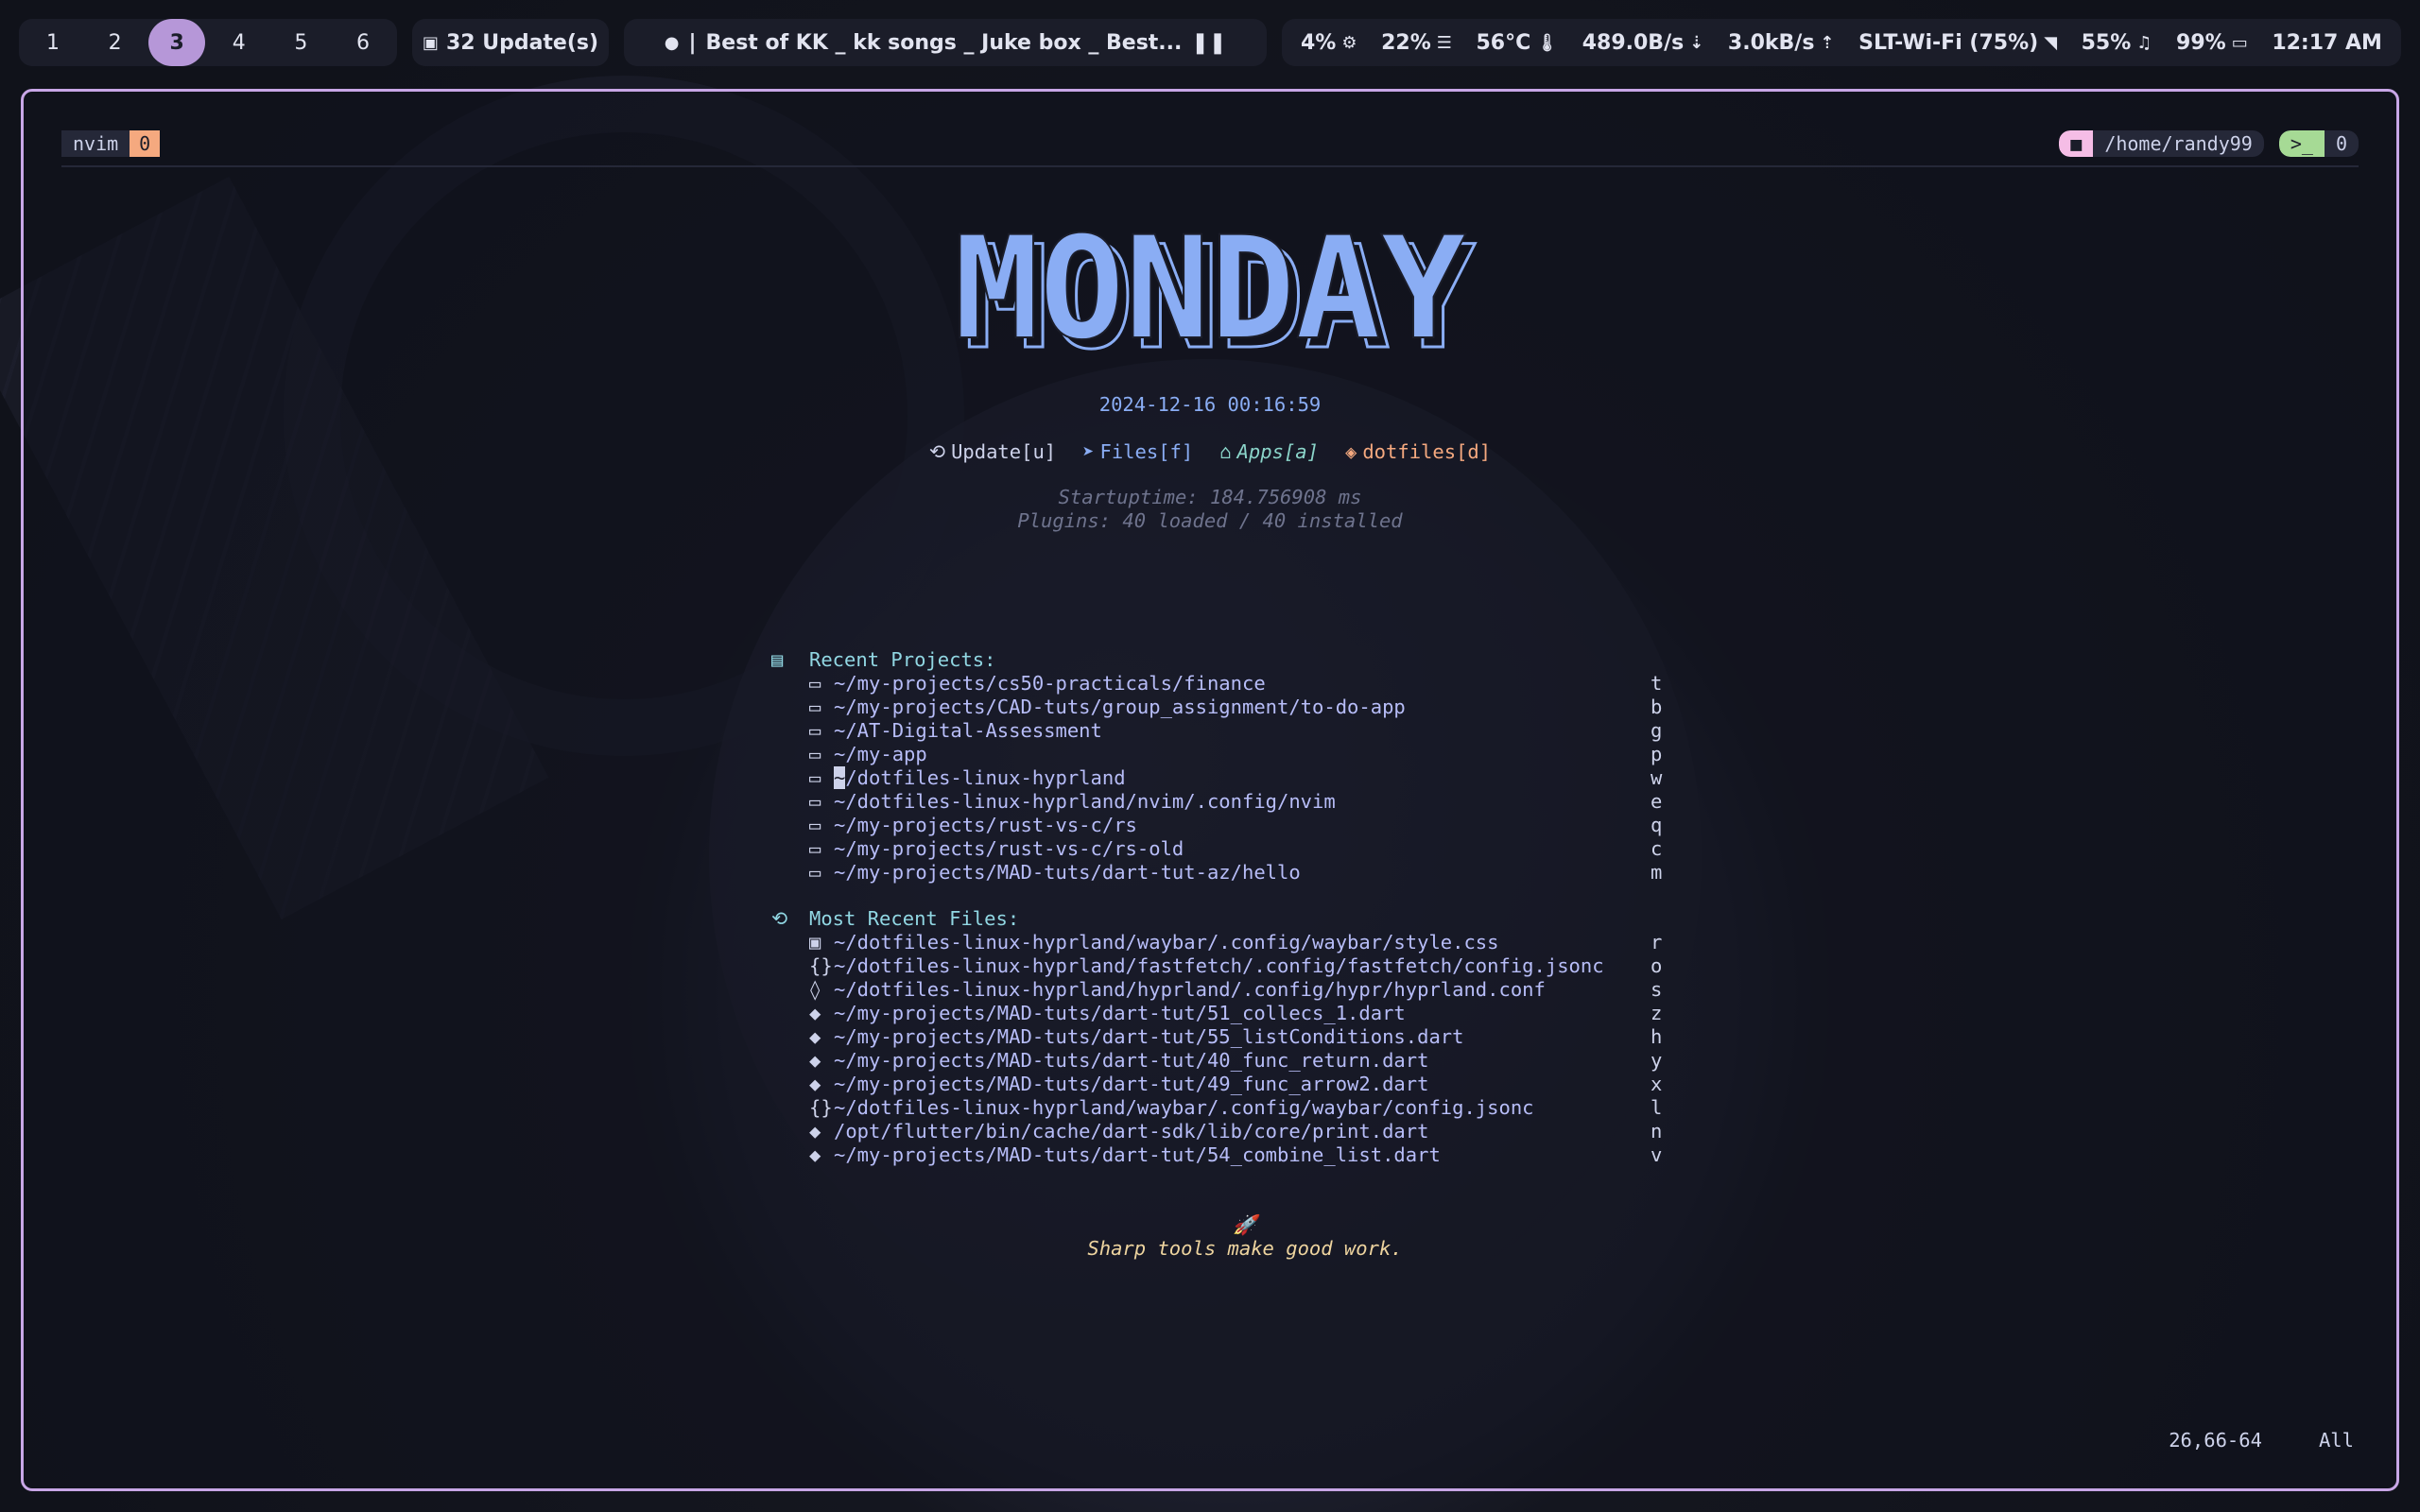 This screenshot has height=1512, width=2420. Describe the element at coordinates (239, 42) in the screenshot. I see `workspace-4: 4` at that location.